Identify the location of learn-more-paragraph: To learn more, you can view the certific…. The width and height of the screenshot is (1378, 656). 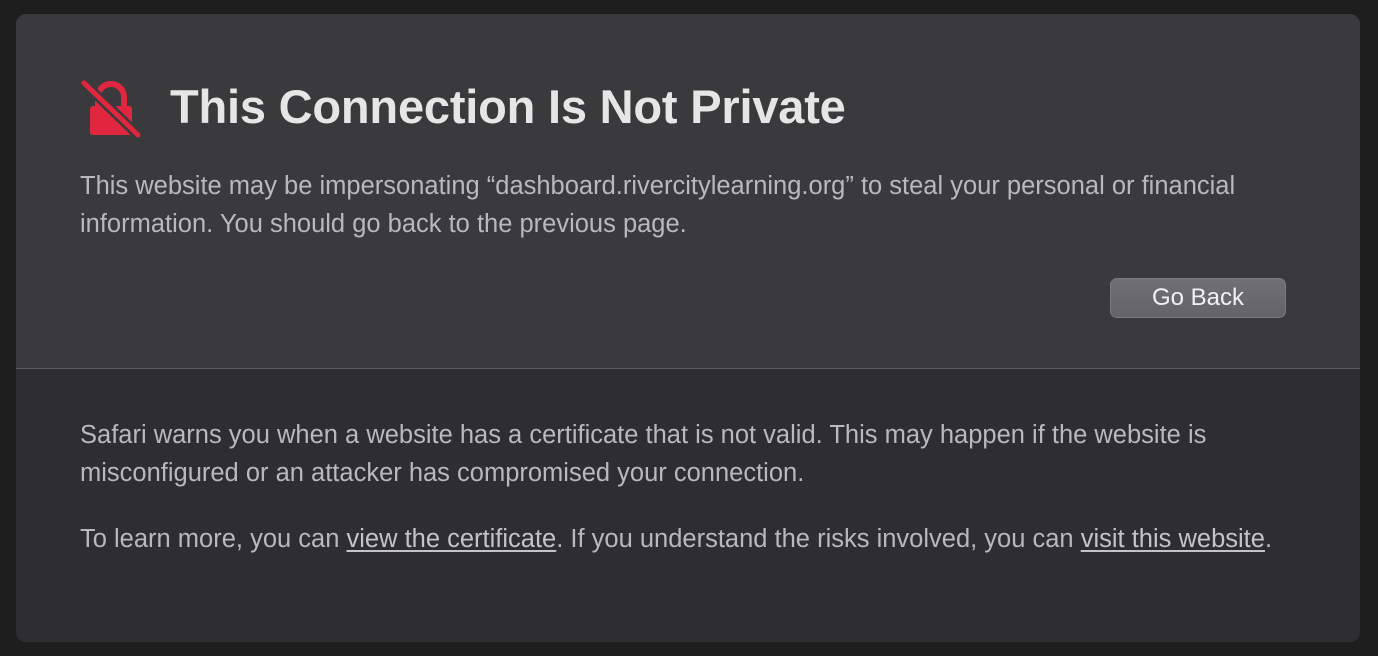
(695, 539).